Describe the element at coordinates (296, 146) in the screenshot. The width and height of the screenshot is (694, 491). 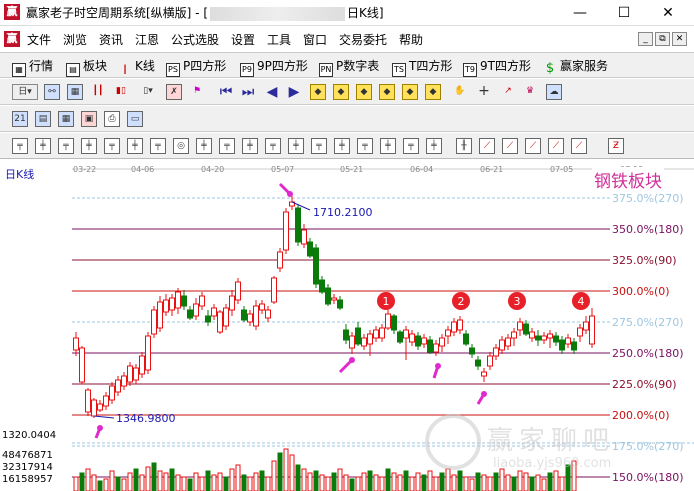
I see `line-tool-12-icon: ╪` at that location.